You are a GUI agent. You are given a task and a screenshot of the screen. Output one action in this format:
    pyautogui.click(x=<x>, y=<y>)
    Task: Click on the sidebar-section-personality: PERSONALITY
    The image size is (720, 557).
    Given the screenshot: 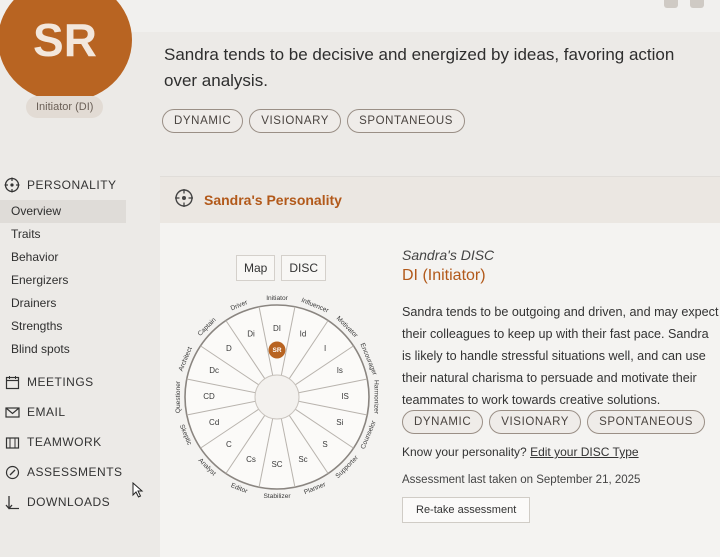 What is the action you would take?
    pyautogui.click(x=75, y=185)
    